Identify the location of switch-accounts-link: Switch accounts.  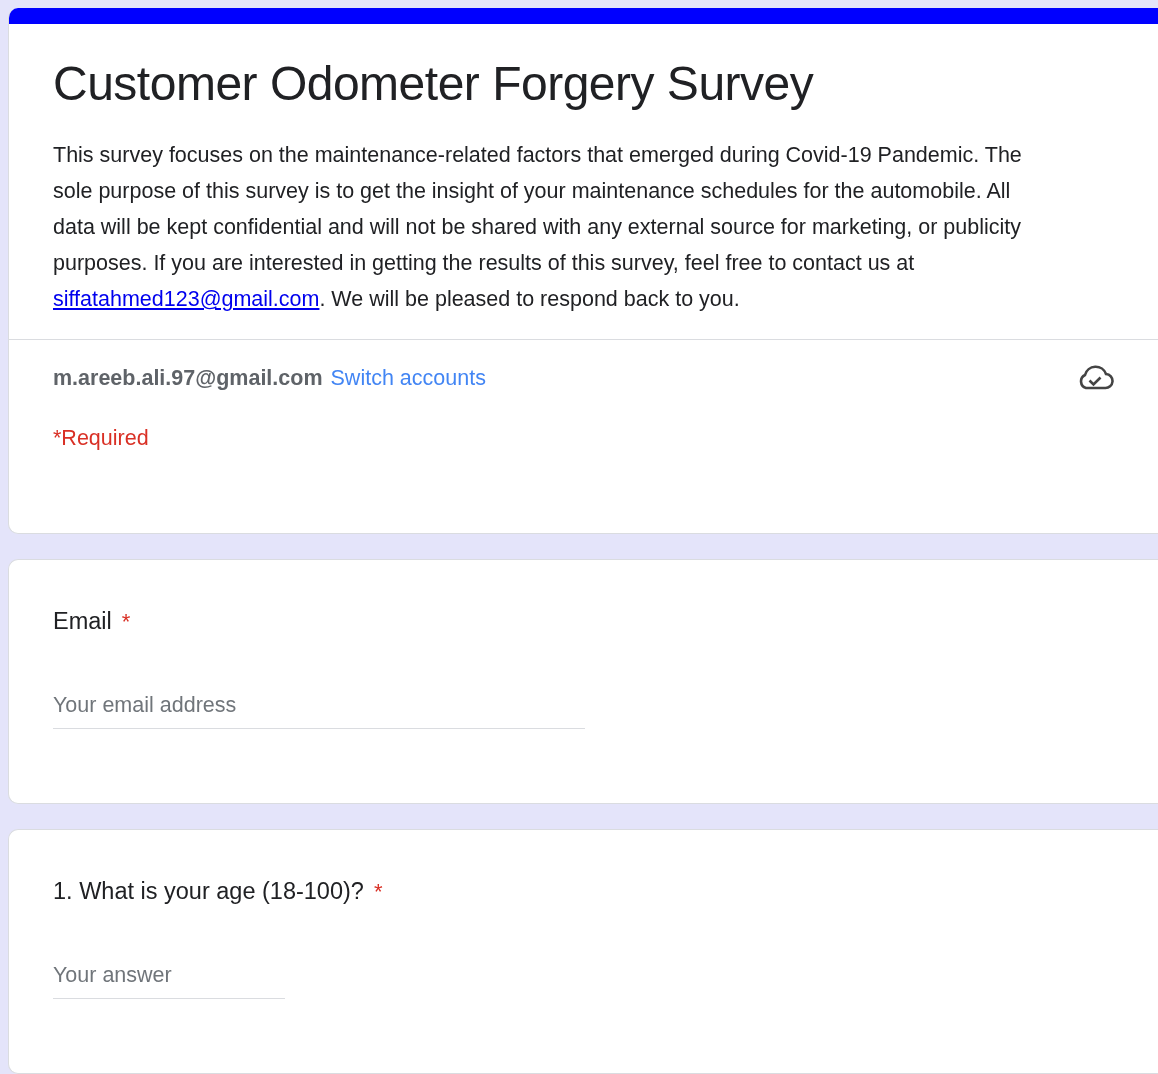
(408, 378).